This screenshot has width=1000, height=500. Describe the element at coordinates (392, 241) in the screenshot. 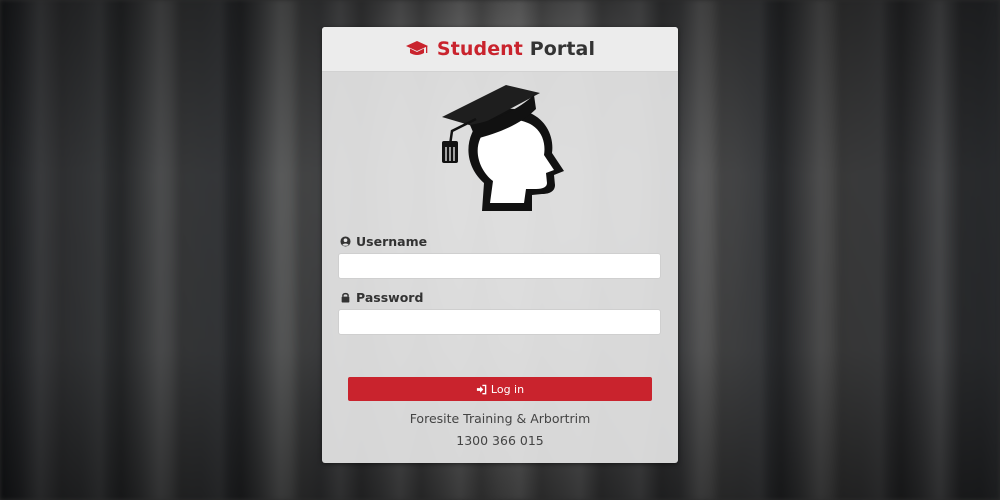

I see `username-label-text: Username` at that location.